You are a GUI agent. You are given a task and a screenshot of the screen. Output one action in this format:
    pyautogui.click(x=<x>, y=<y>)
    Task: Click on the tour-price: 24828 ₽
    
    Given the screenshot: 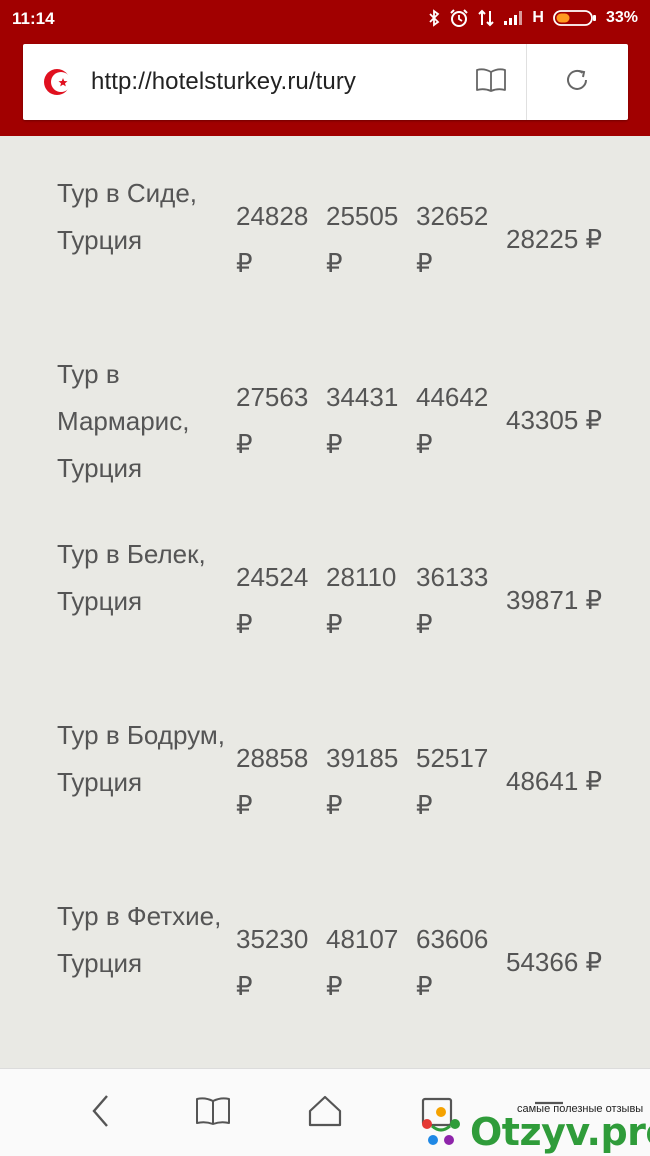 What is the action you would take?
    pyautogui.click(x=272, y=239)
    